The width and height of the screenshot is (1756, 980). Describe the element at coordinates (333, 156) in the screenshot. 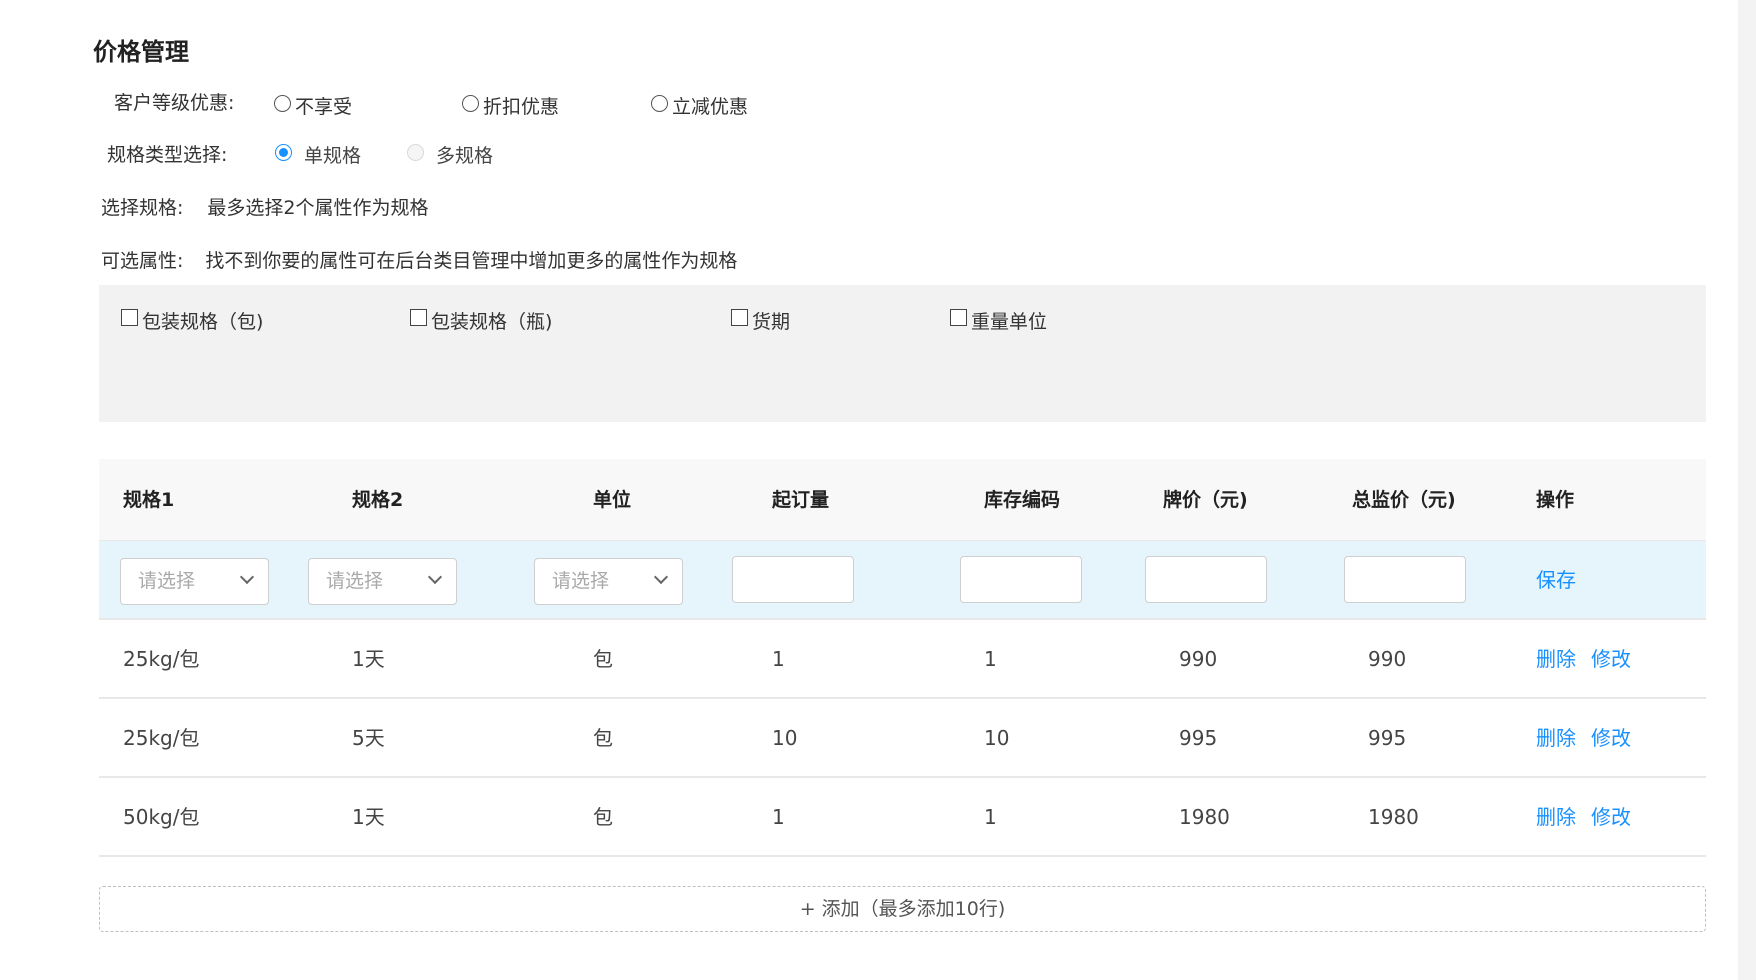

I see `radio-label: 单规格` at that location.